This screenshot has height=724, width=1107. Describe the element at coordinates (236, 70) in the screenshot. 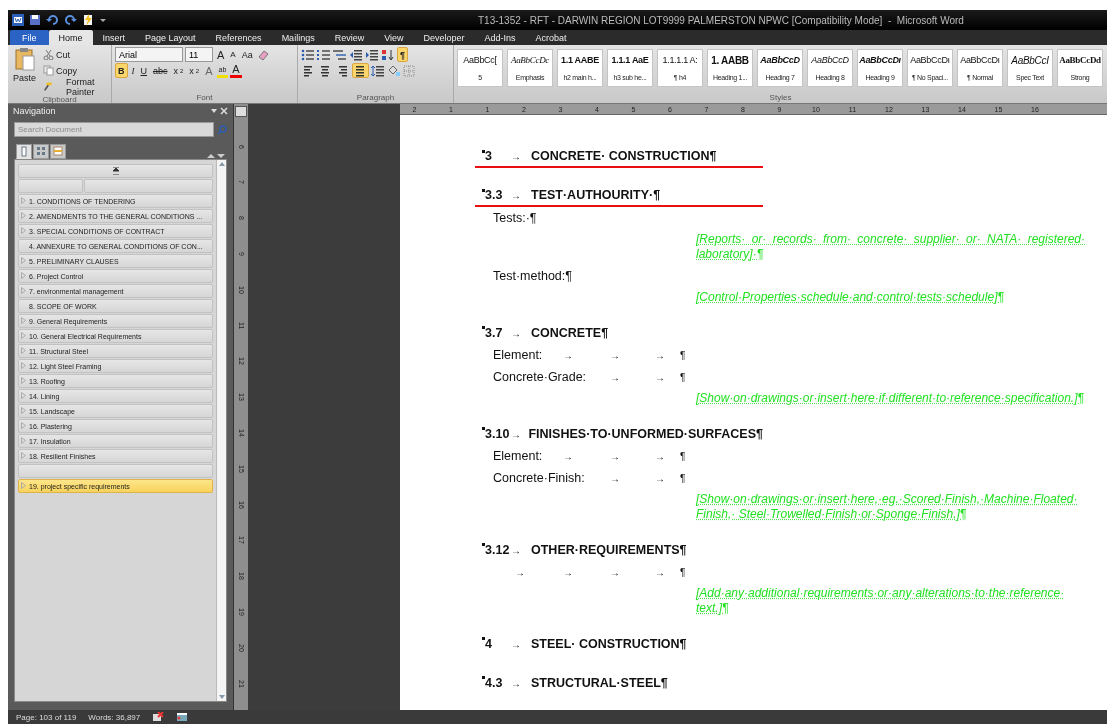

I see `font-color-button: A` at that location.